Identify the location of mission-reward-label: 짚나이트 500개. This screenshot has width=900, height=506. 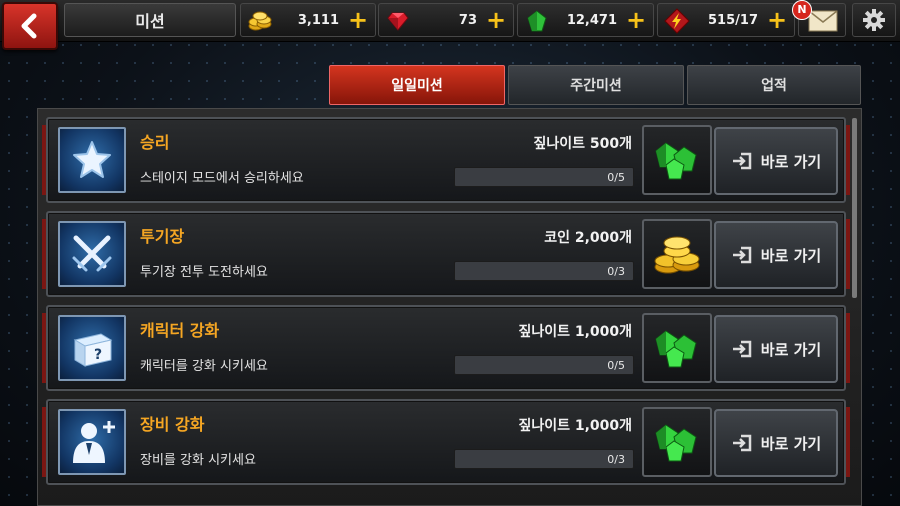
(583, 144).